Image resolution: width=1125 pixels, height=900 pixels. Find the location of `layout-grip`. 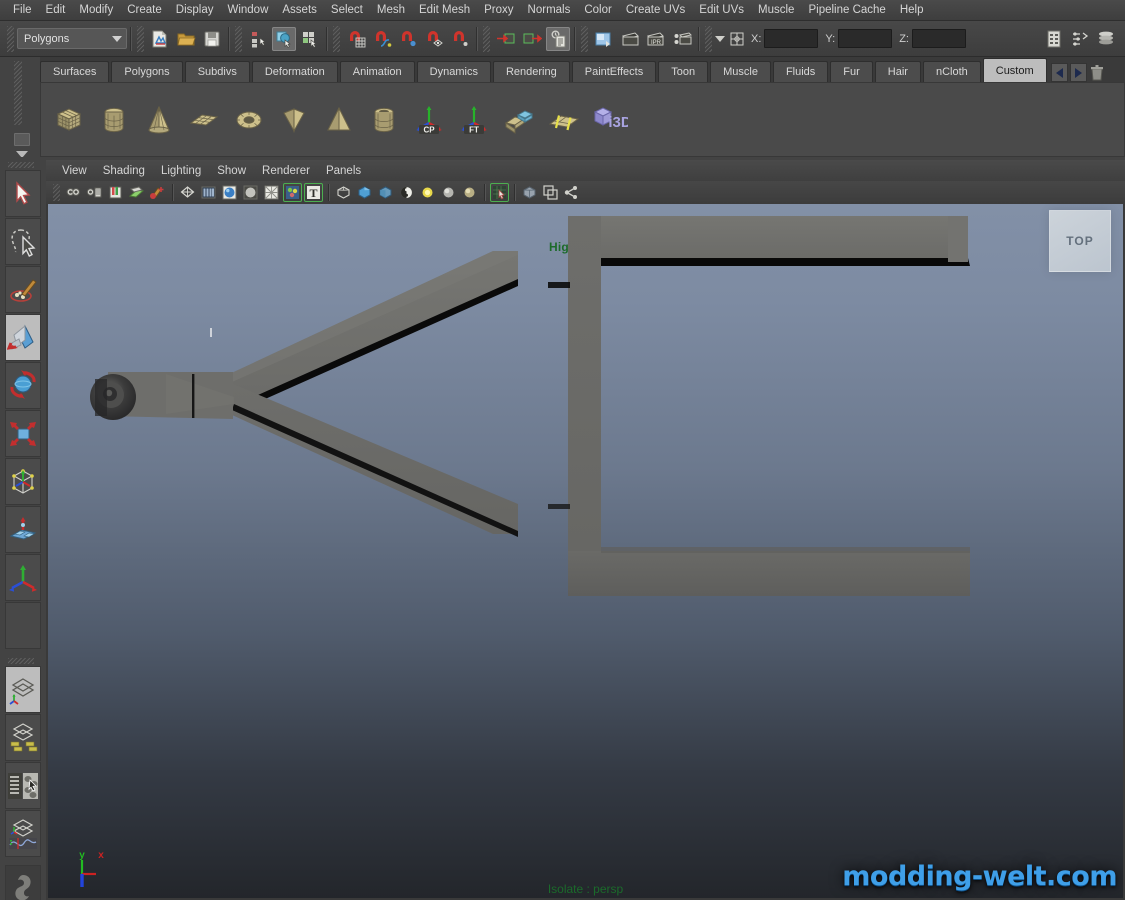

layout-grip is located at coordinates (21, 661).